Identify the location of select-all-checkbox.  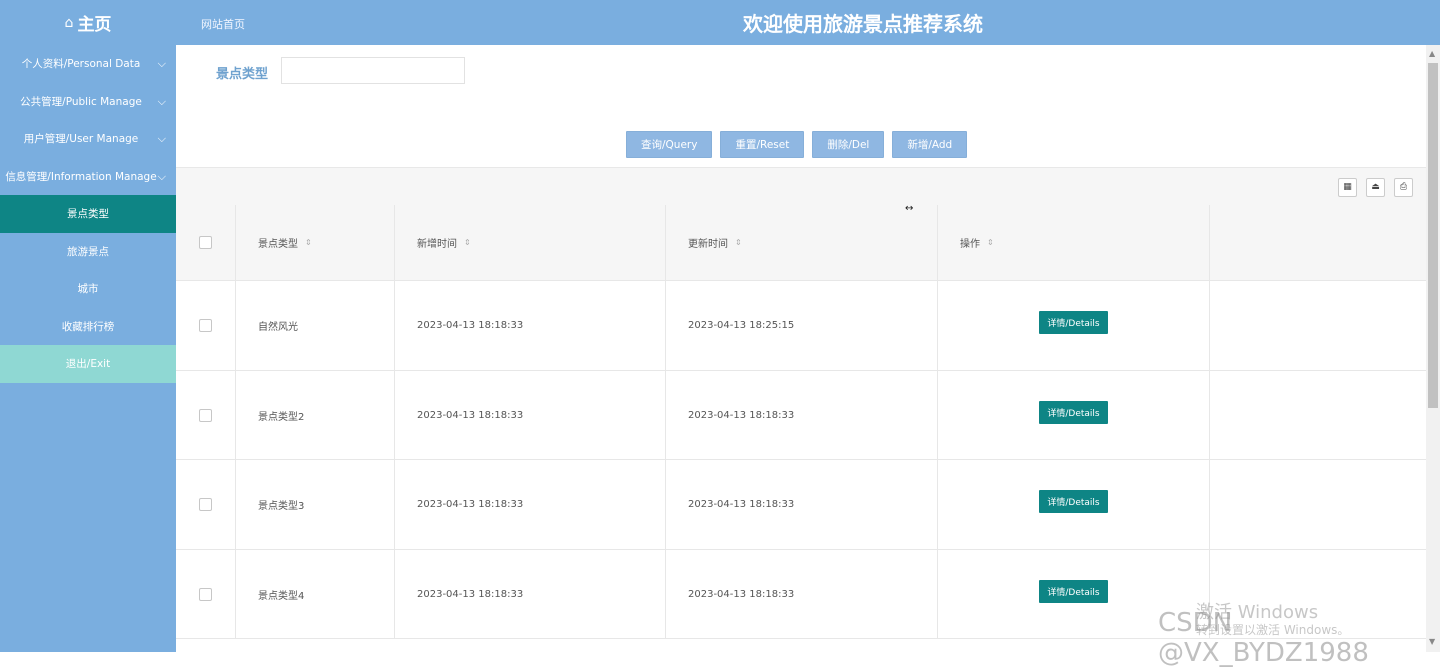
(205, 242).